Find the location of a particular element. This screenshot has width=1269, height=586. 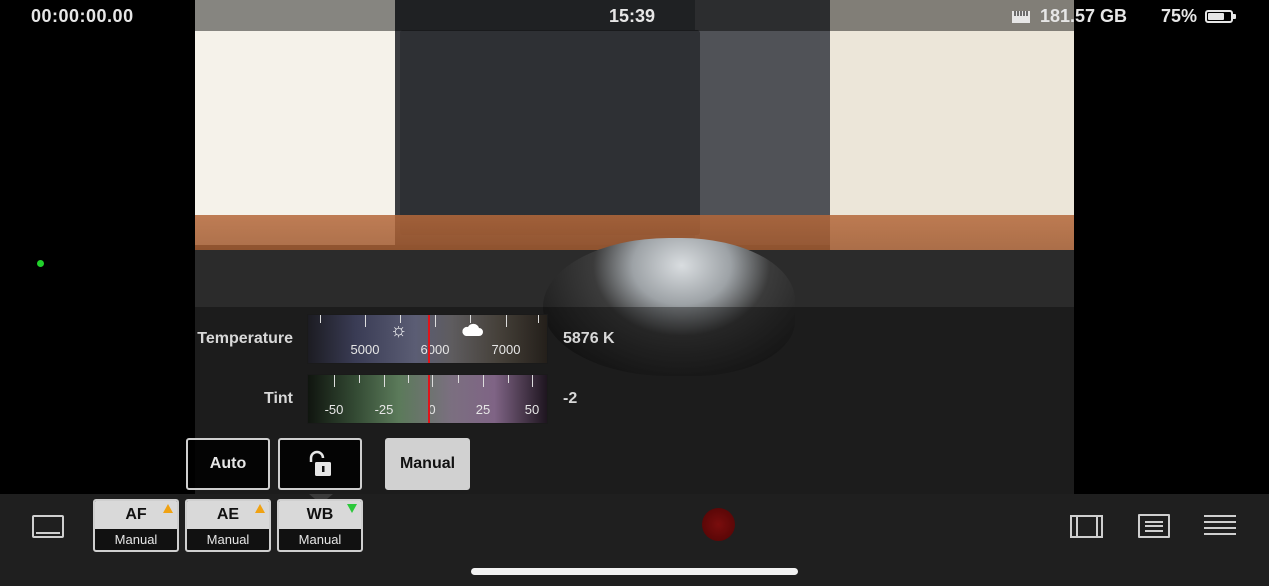

ae-mode: Manual is located at coordinates (228, 539).